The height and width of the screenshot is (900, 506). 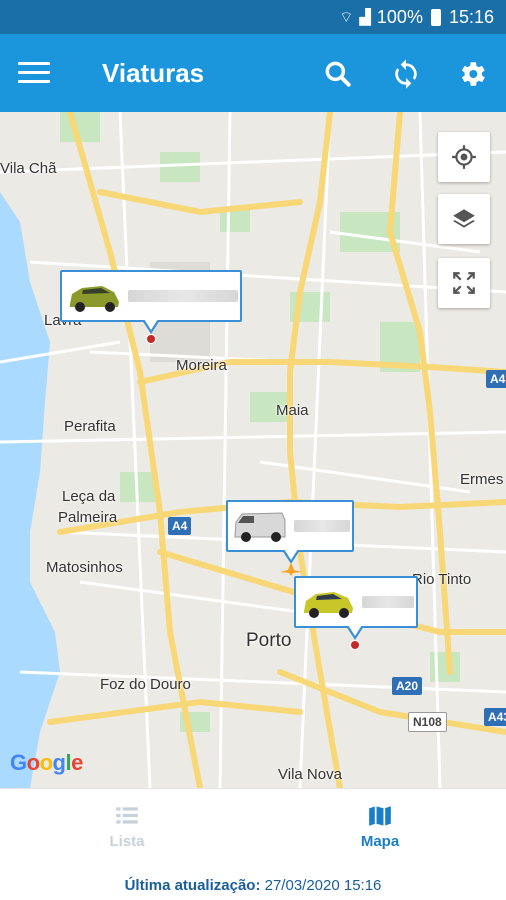 What do you see at coordinates (292, 410) in the screenshot?
I see `place-label: Maia` at bounding box center [292, 410].